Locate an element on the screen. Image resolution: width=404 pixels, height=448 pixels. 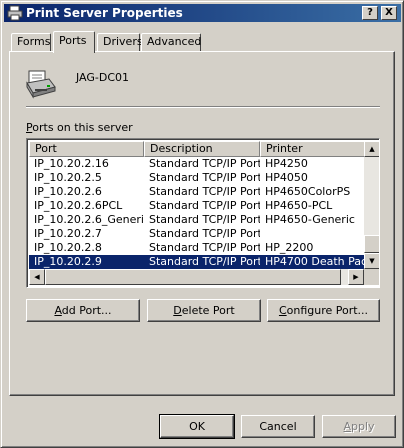
cell-port: IP_10.20.2.6 is located at coordinates (68, 191).